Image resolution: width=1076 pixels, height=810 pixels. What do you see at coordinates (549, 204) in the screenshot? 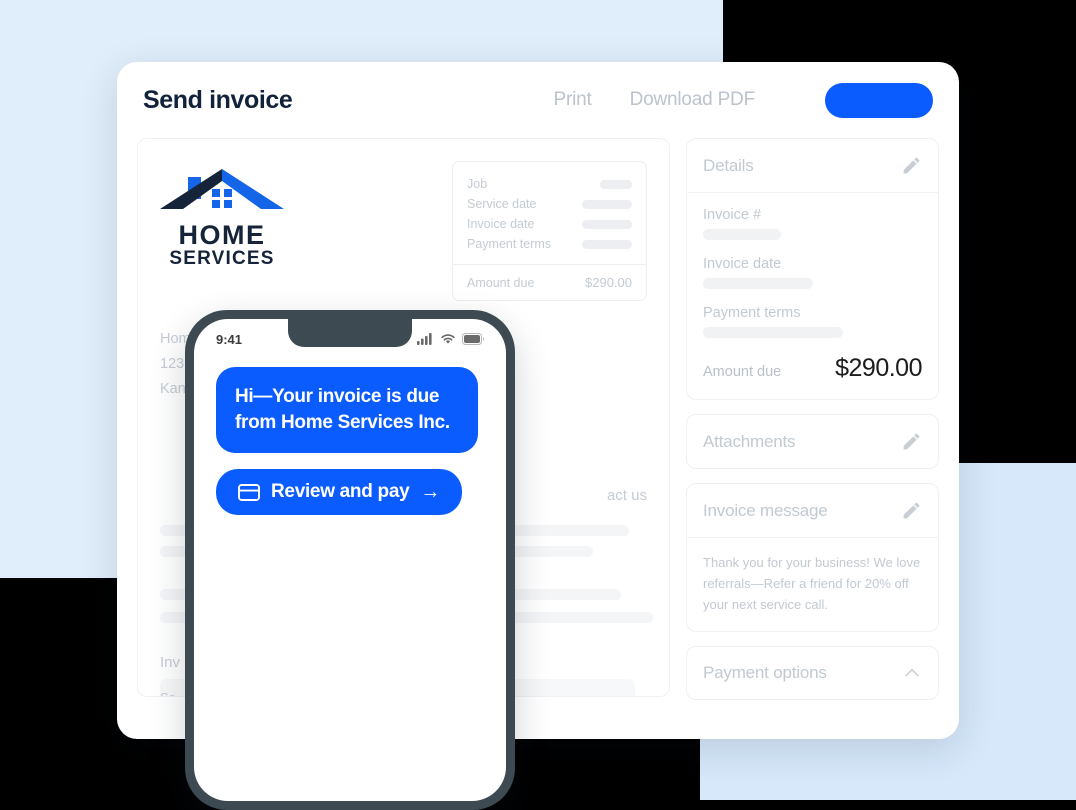
I see `summary-row: Service date` at bounding box center [549, 204].